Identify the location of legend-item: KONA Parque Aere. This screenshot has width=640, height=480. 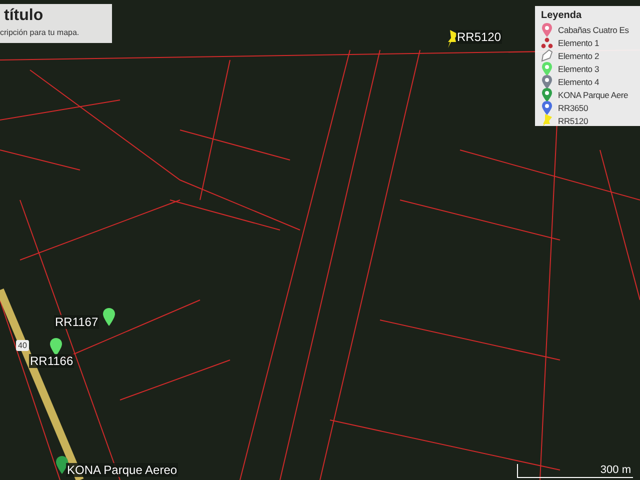
(593, 95).